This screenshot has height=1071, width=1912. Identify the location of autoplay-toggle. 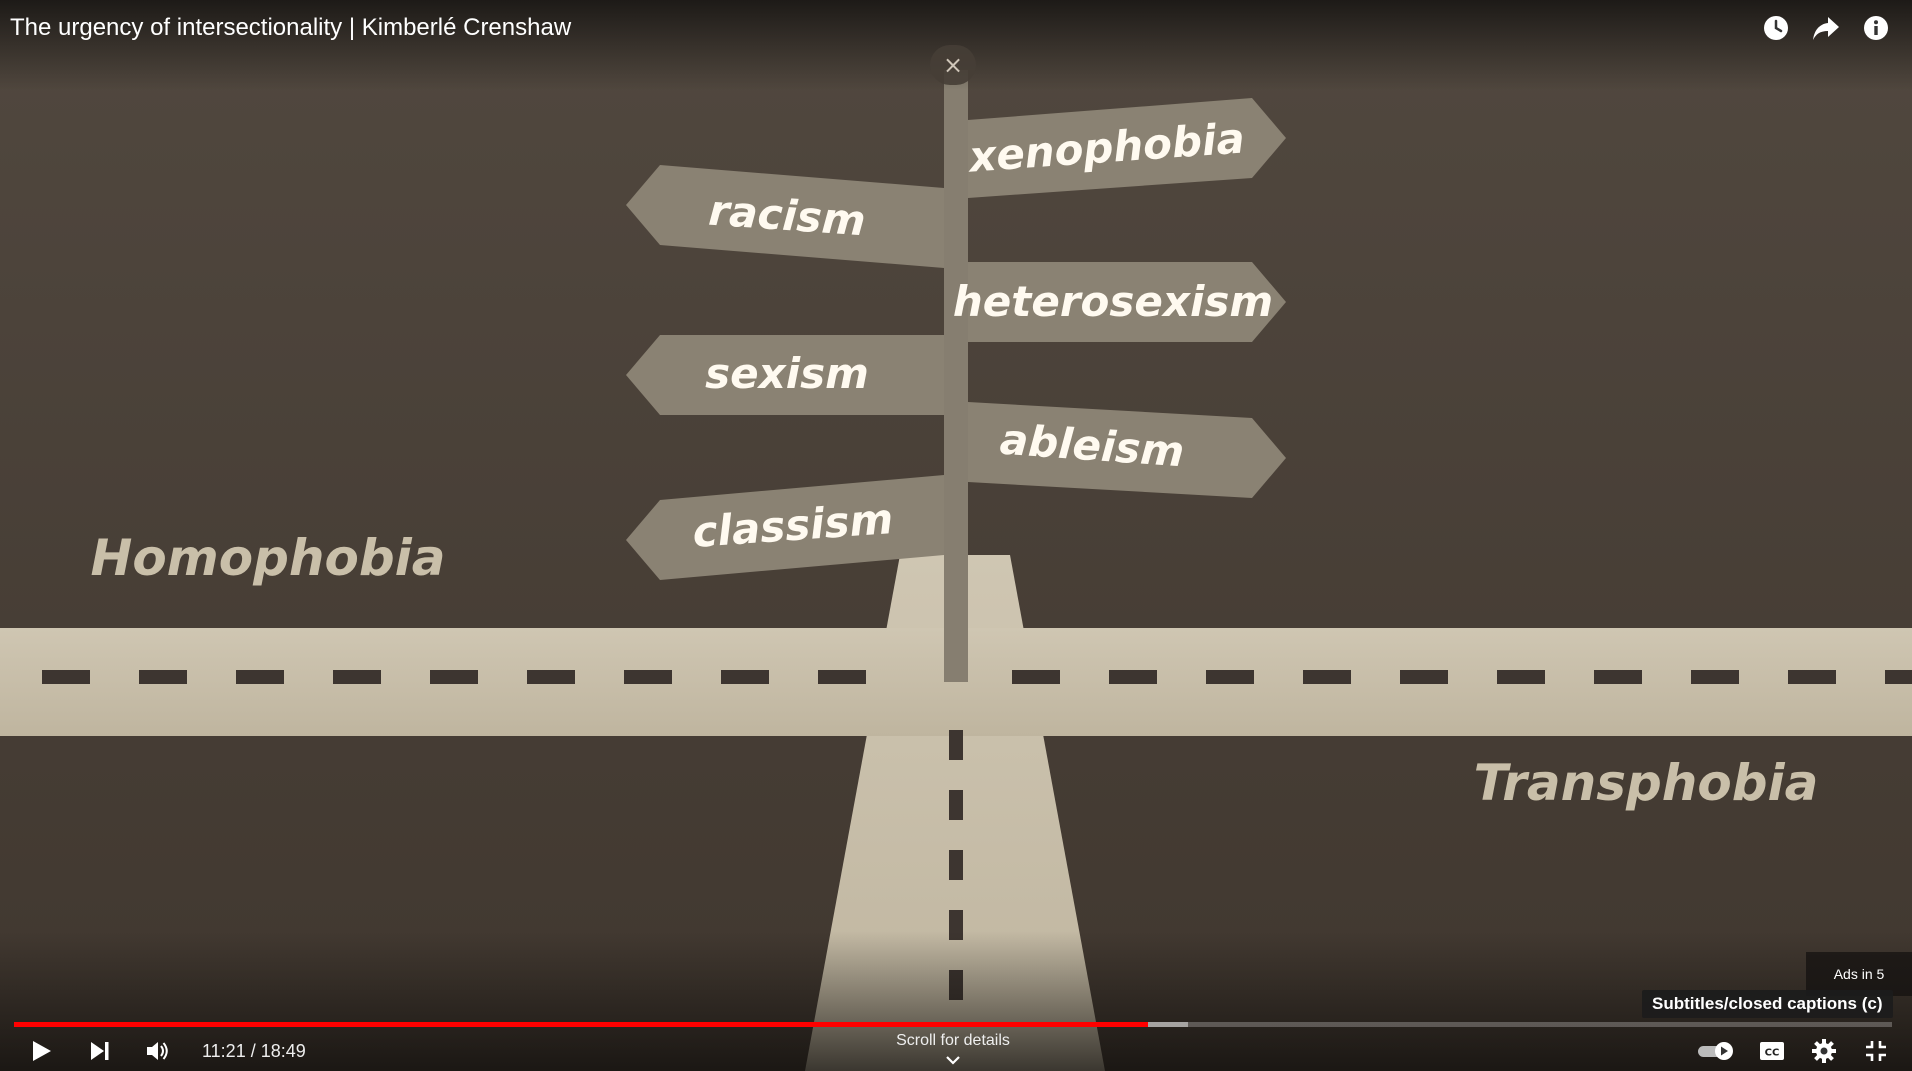
(1716, 1051).